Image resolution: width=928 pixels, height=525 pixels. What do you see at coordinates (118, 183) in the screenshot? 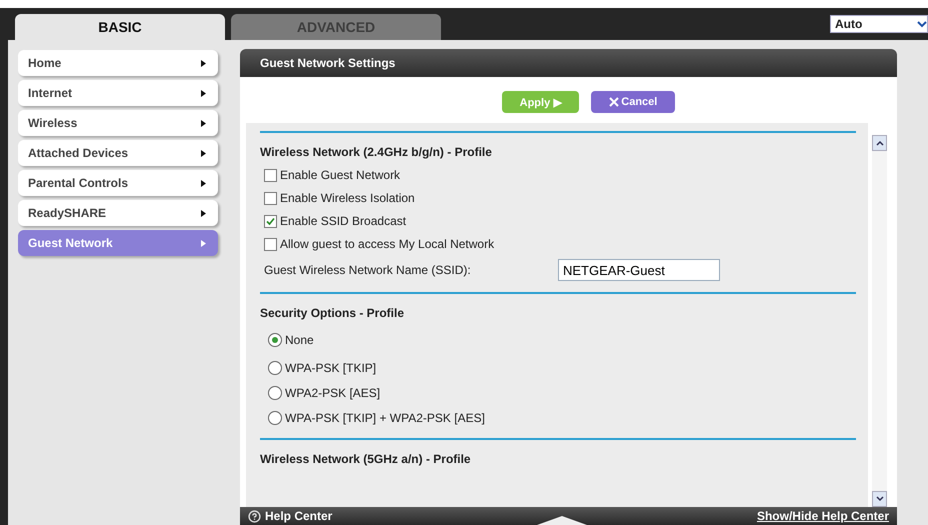
I see `sidebar-item: Parental Controls` at bounding box center [118, 183].